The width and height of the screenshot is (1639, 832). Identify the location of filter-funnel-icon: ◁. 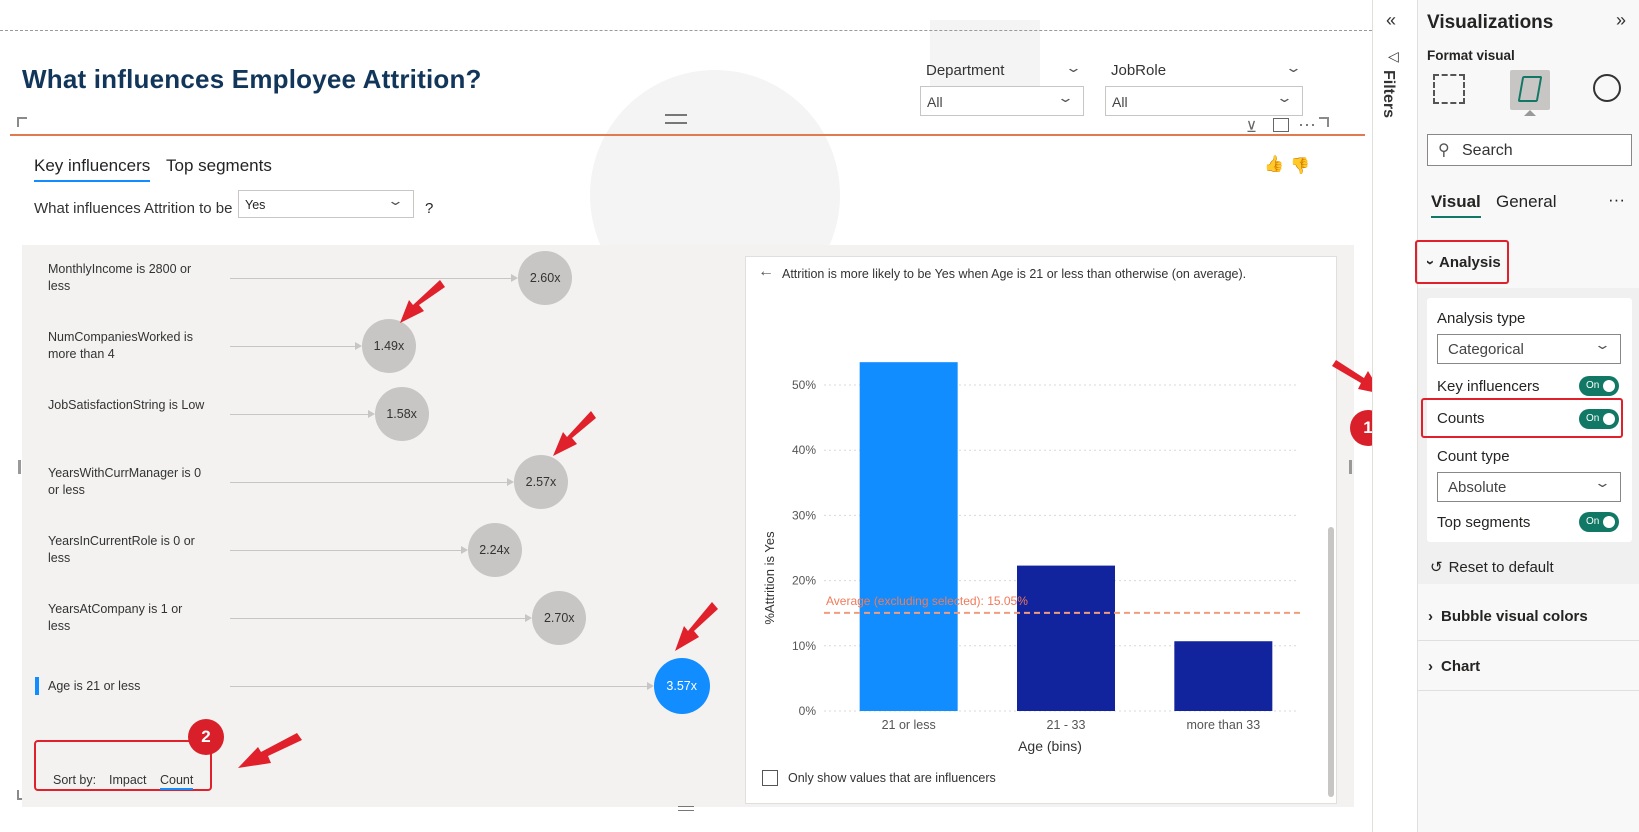
(1393, 56).